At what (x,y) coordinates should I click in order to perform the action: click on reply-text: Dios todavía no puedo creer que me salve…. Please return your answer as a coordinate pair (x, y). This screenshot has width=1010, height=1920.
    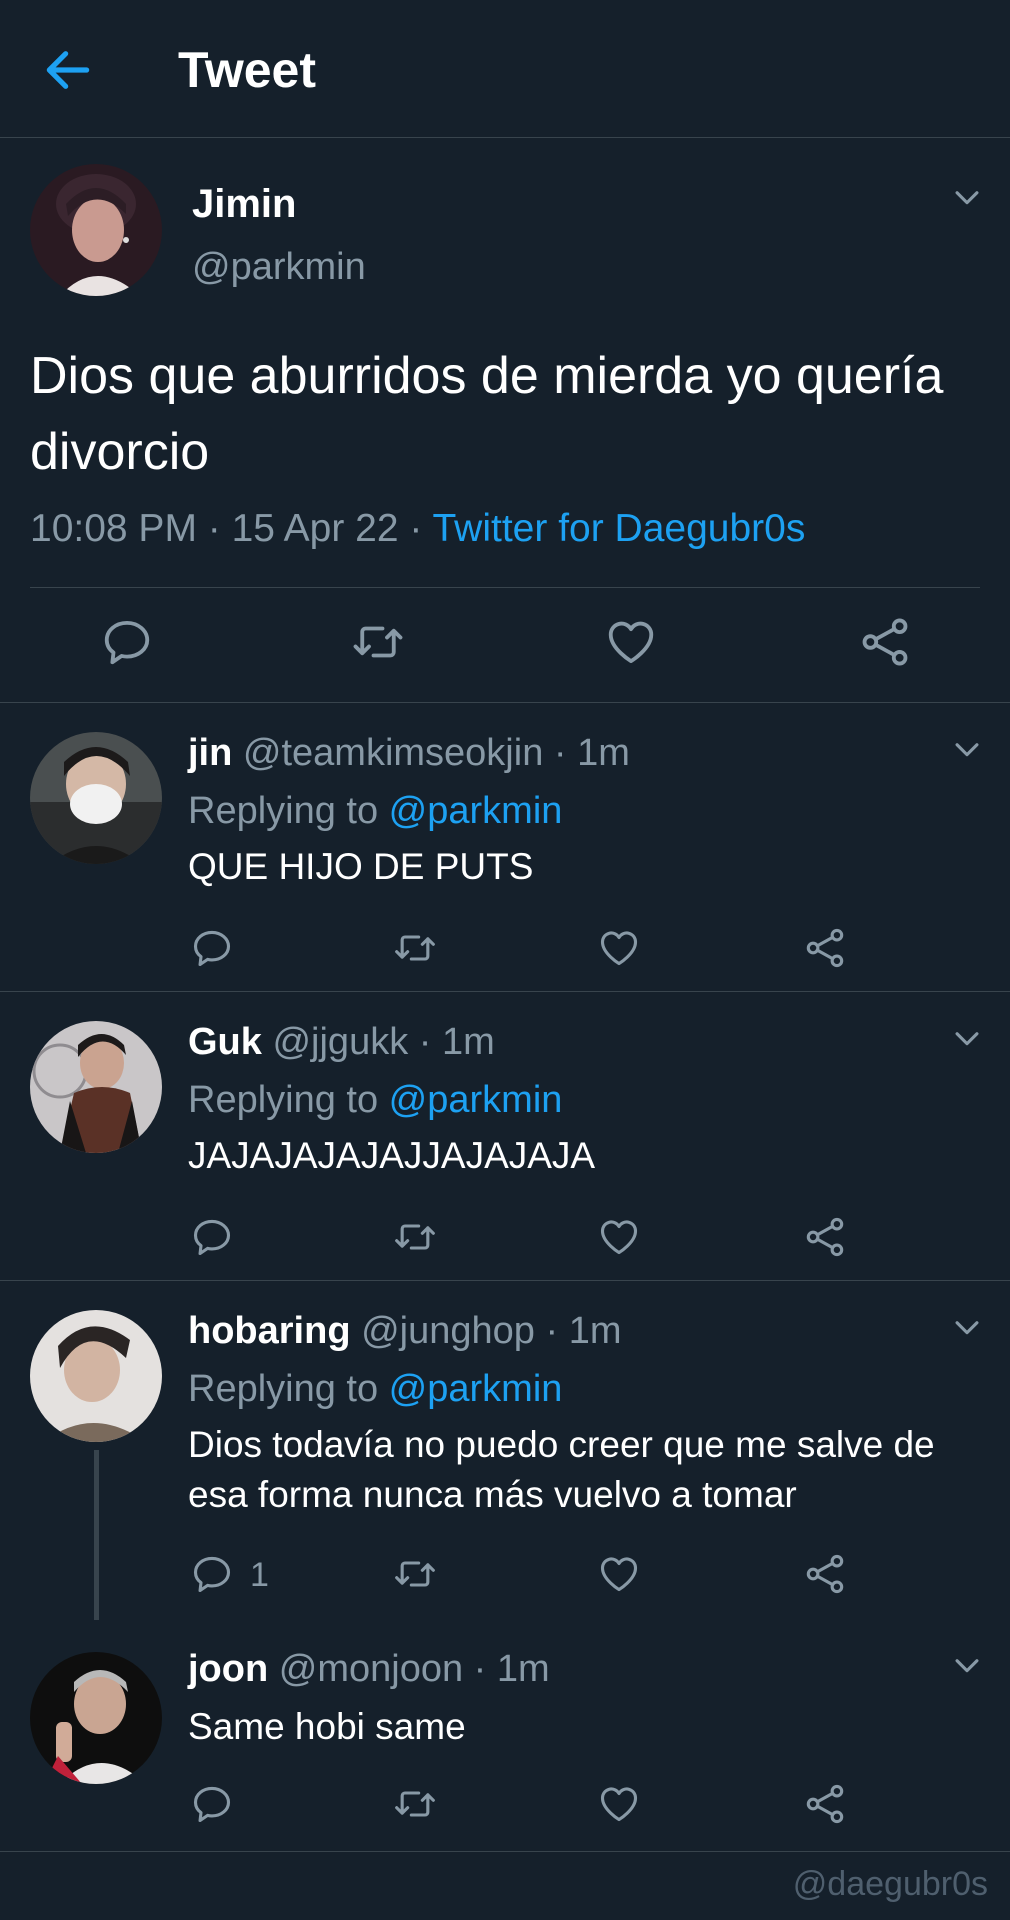
    Looking at the image, I should click on (561, 1469).